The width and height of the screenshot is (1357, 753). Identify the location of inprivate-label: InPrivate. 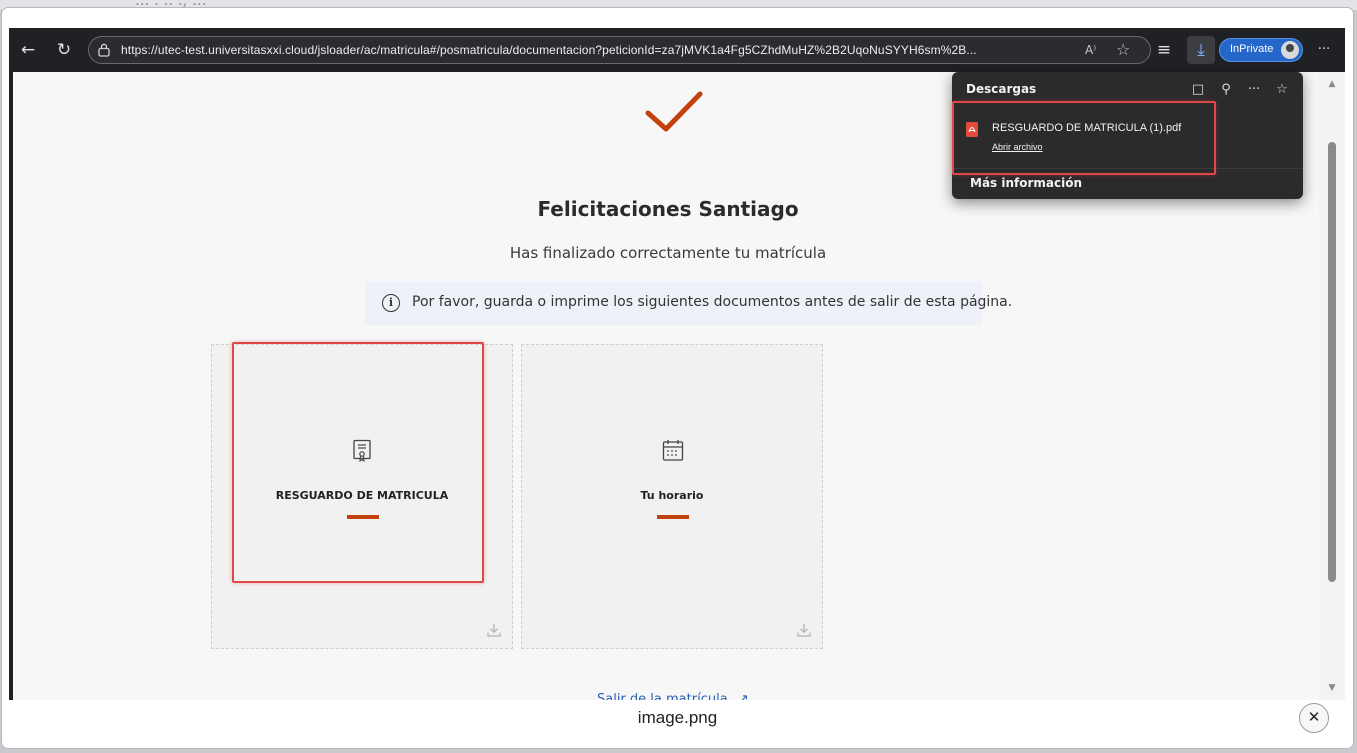
(1252, 49).